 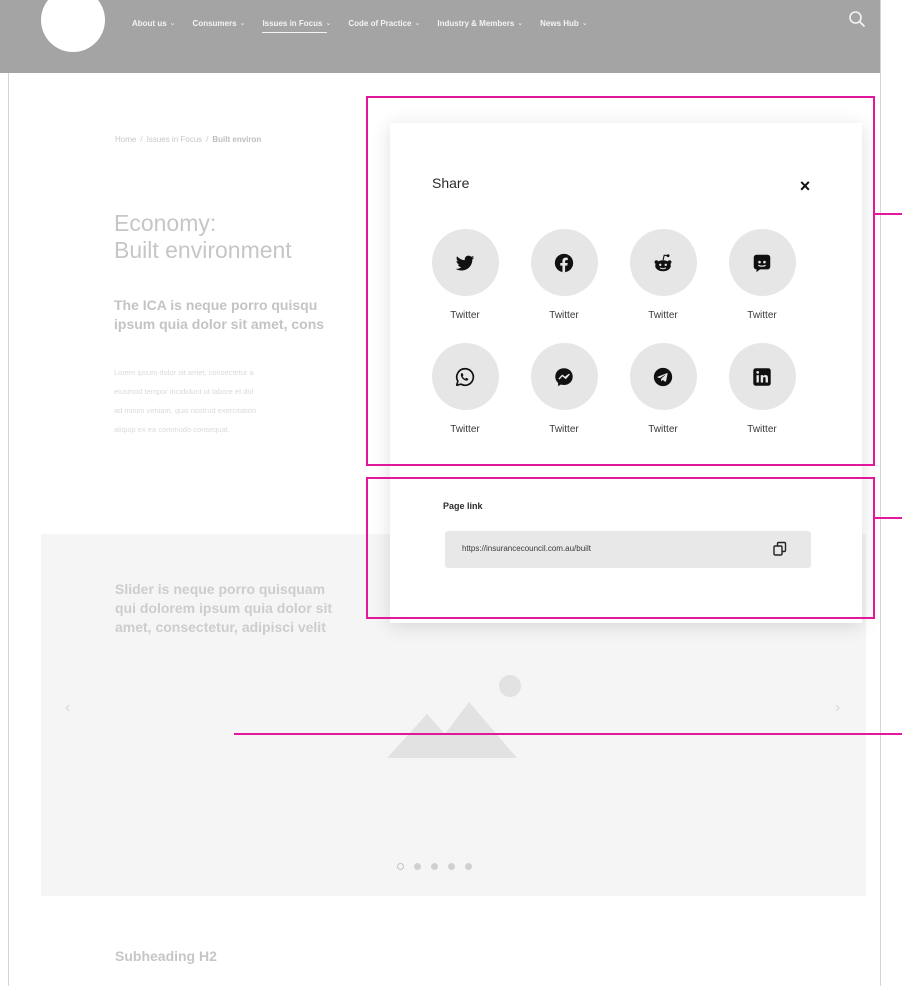 What do you see at coordinates (880, 493) in the screenshot?
I see `page-frame-right` at bounding box center [880, 493].